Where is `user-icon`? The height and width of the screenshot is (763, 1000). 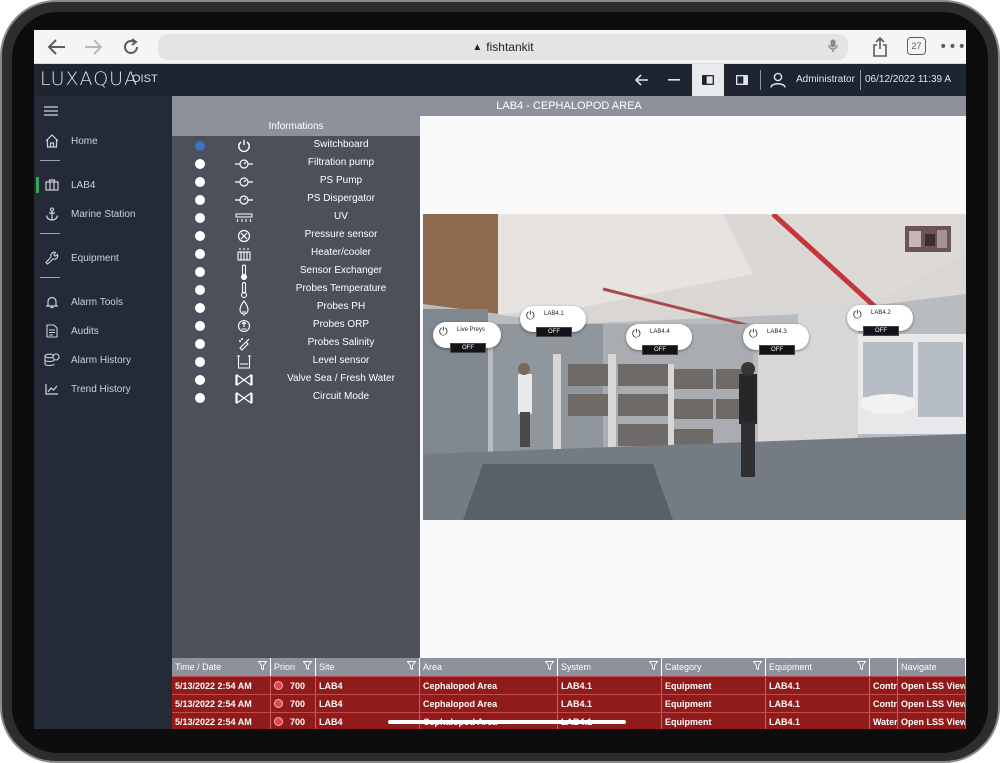
user-icon is located at coordinates (778, 80).